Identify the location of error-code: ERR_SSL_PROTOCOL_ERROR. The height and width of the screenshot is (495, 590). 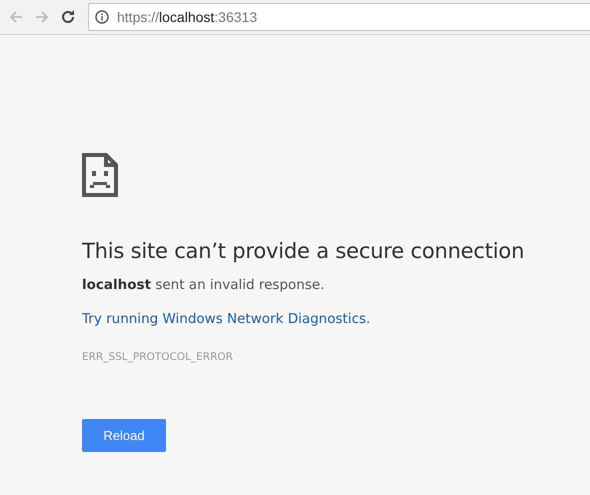
(157, 357).